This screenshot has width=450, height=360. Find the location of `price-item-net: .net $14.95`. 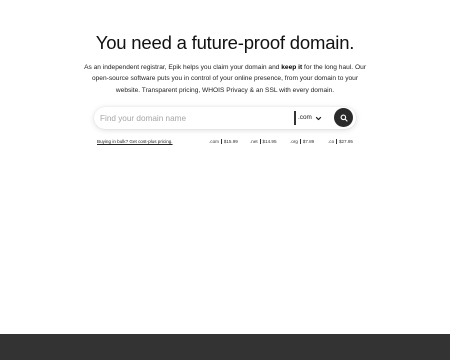

price-item-net: .net $14.95 is located at coordinates (263, 141).